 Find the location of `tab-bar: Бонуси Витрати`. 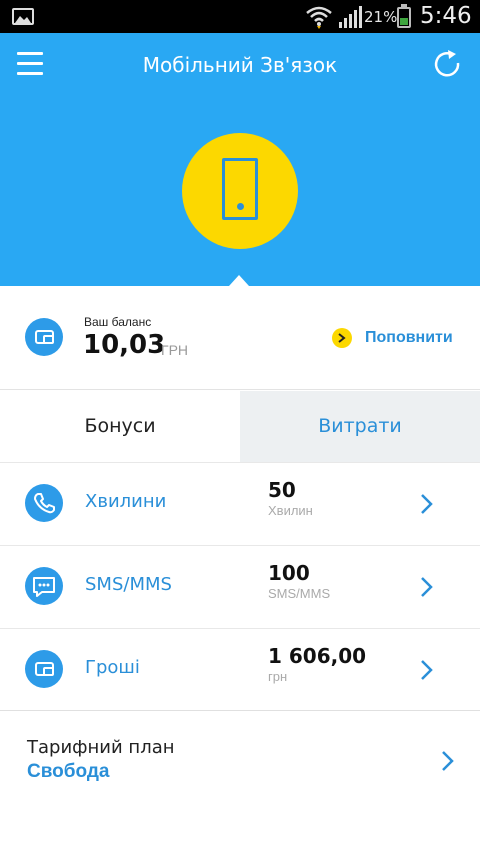

tab-bar: Бонуси Витрати is located at coordinates (240, 426).